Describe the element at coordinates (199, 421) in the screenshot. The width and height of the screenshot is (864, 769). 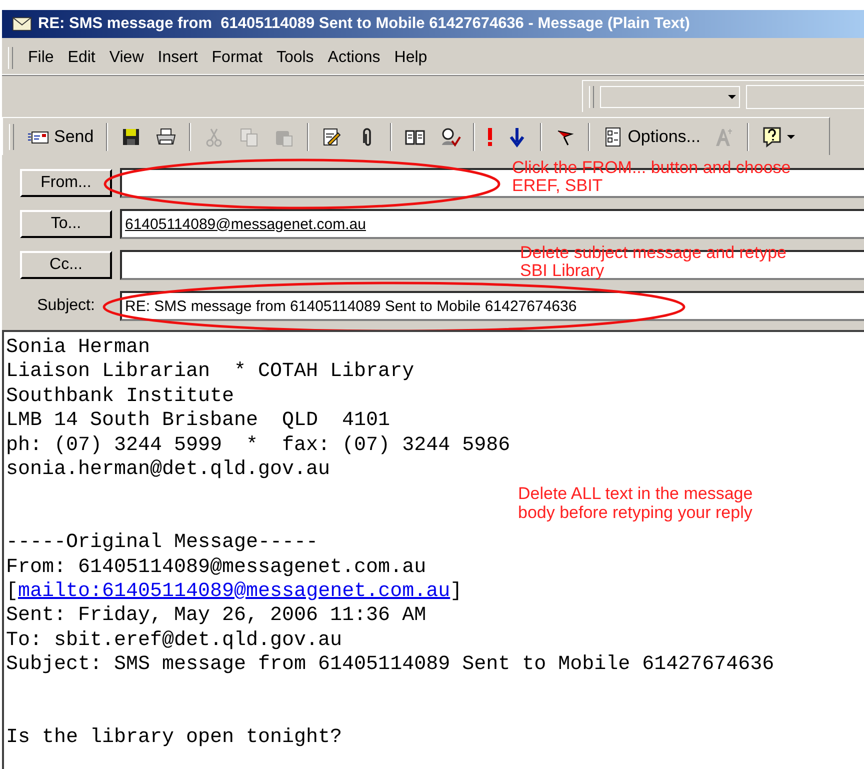
I see `body-text-line: LMB 14 South Brisbane QLD 4101` at that location.